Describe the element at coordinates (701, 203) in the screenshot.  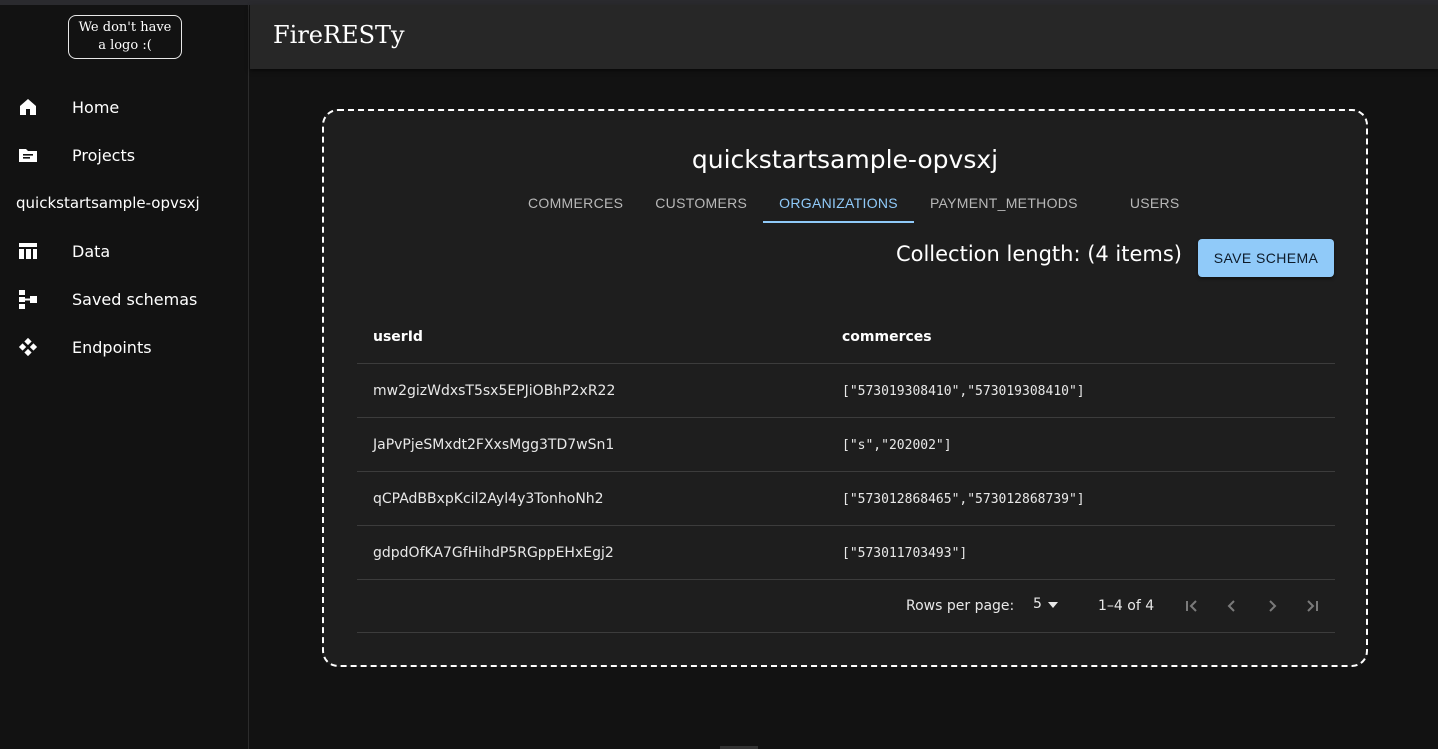
I see `tab-customers: CUSTOMERS` at that location.